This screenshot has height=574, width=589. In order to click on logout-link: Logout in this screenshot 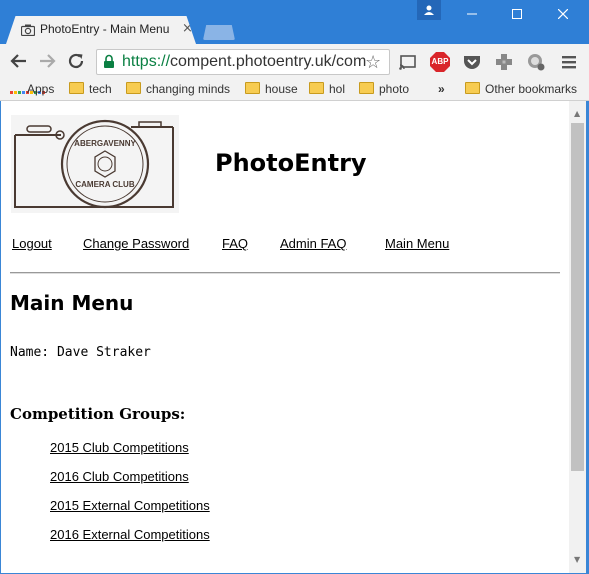, I will do `click(32, 243)`.